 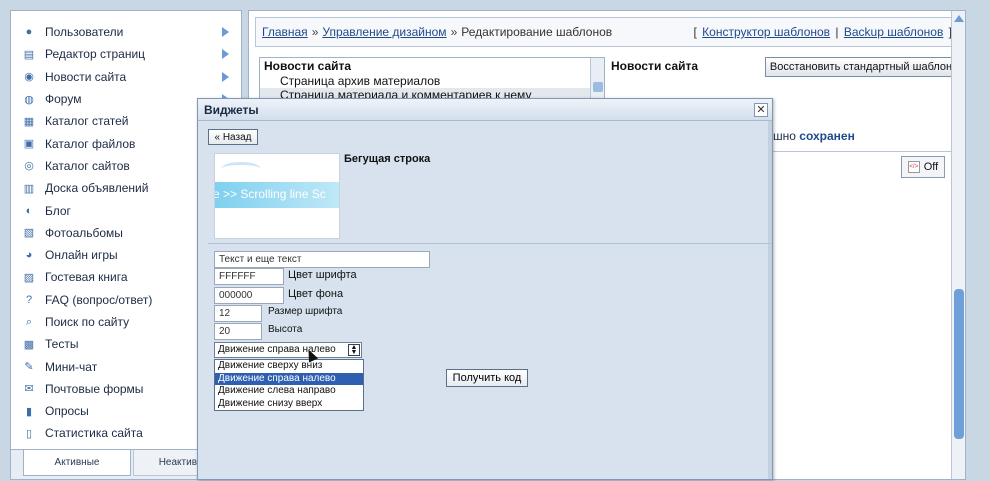 I want to click on dialog-divider, so click(x=490, y=243).